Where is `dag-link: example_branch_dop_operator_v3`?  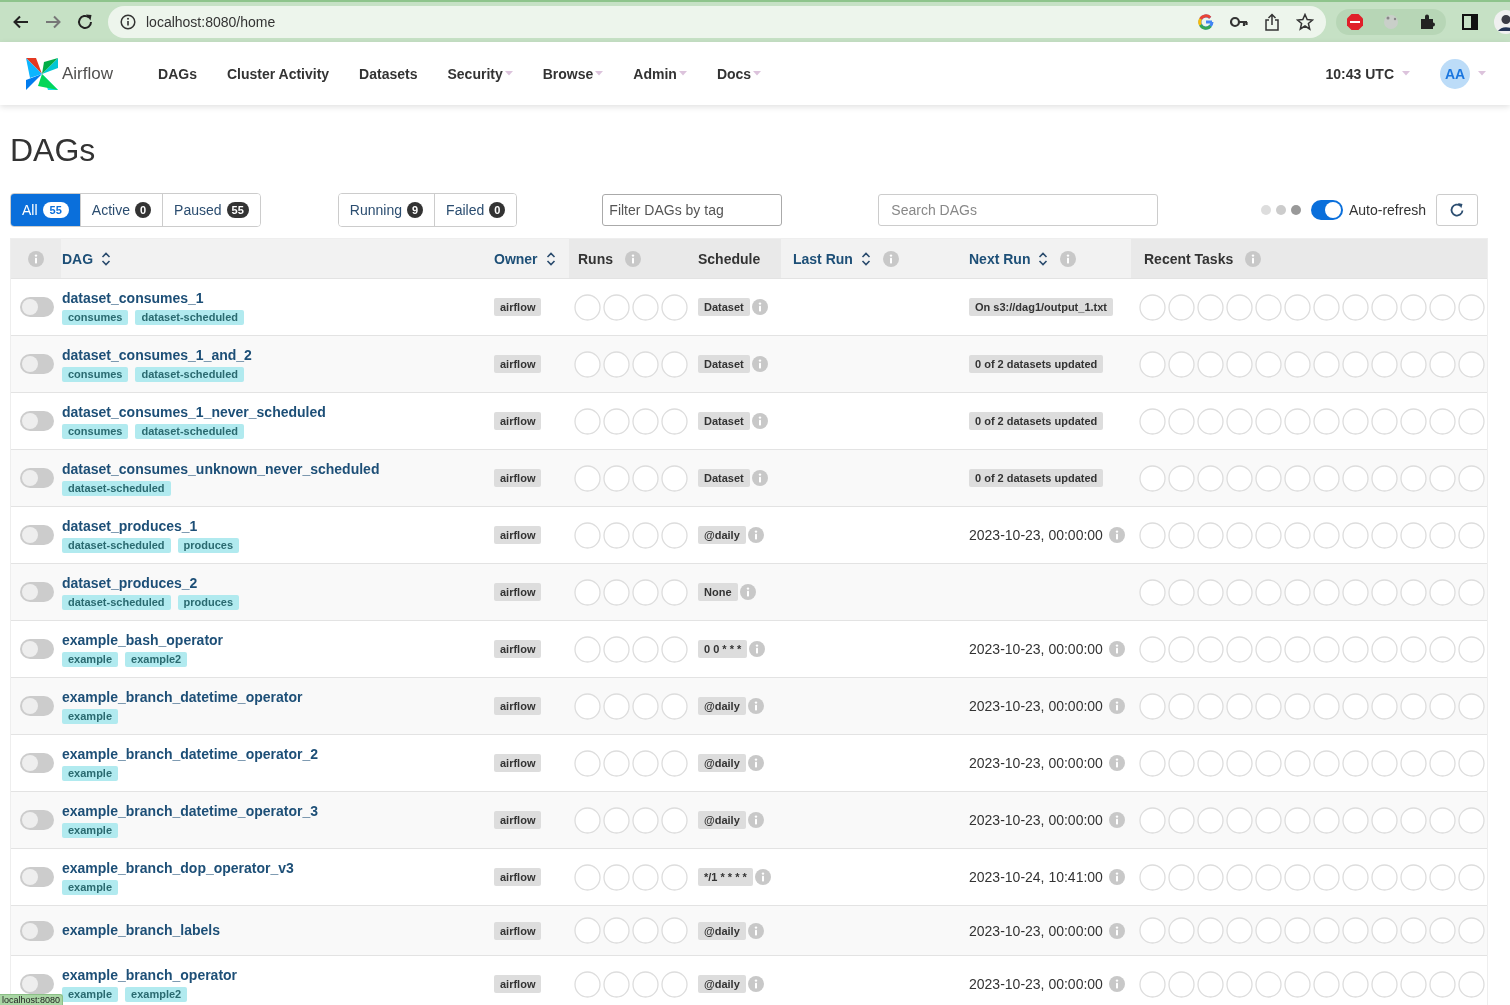 dag-link: example_branch_dop_operator_v3 is located at coordinates (178, 868).